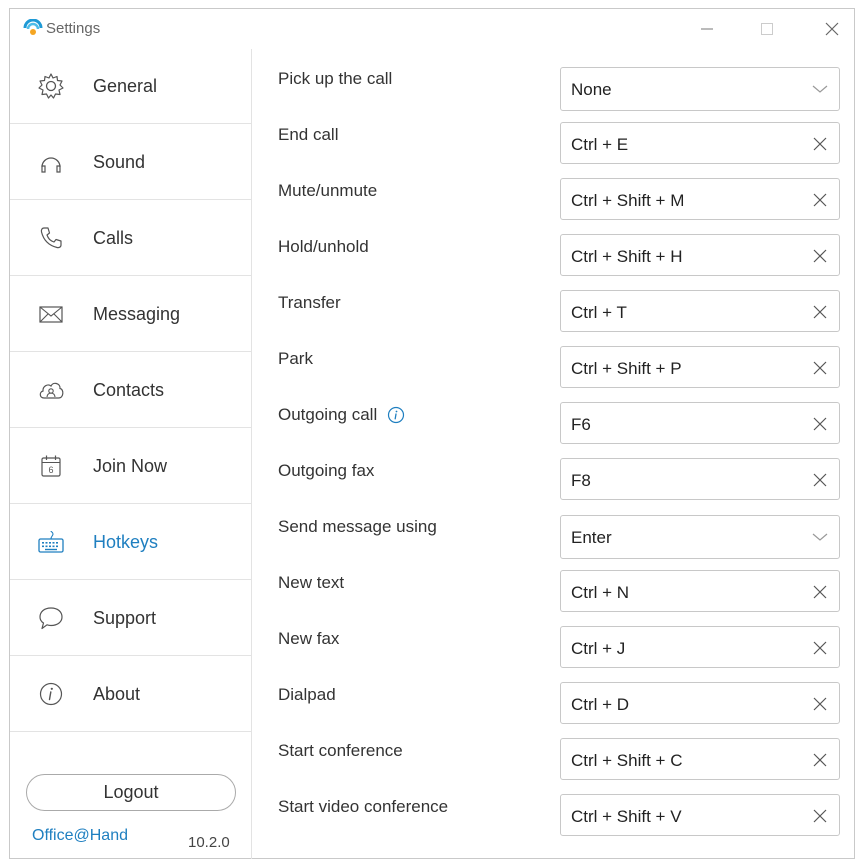 The image size is (857, 859). Describe the element at coordinates (51, 618) in the screenshot. I see `chat-bubble-icon` at that location.